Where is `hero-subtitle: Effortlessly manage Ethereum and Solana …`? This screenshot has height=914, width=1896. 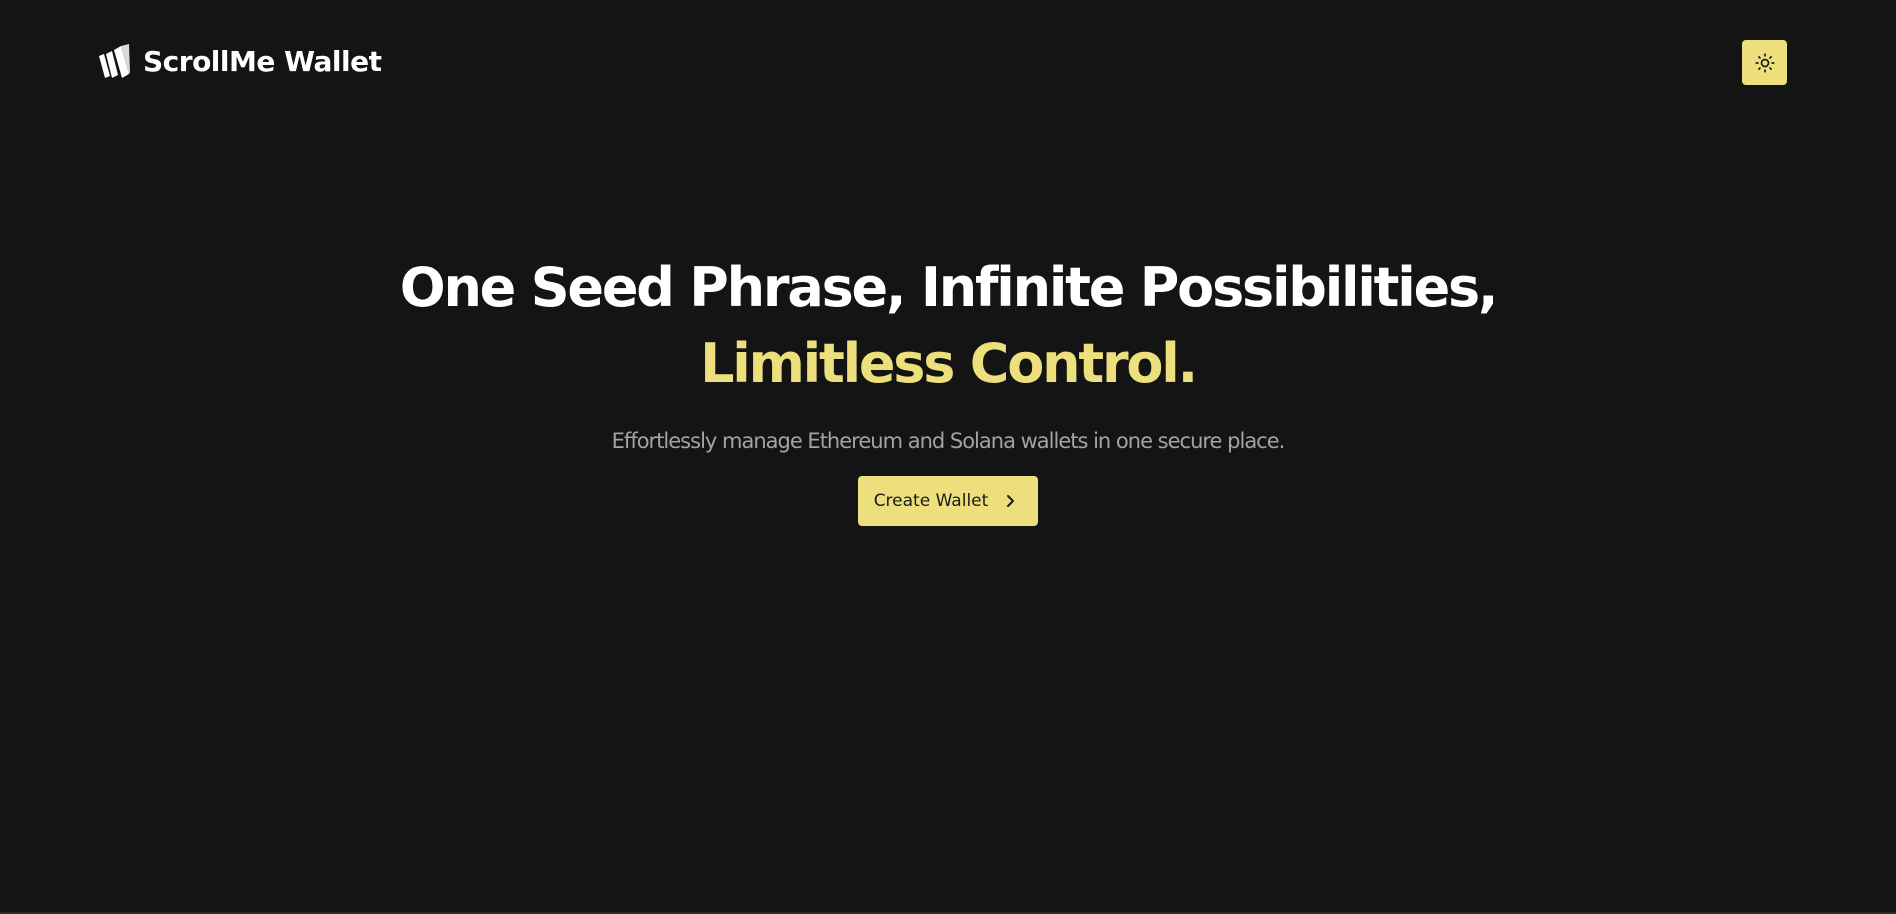 hero-subtitle: Effortlessly manage Ethereum and Solana … is located at coordinates (948, 441).